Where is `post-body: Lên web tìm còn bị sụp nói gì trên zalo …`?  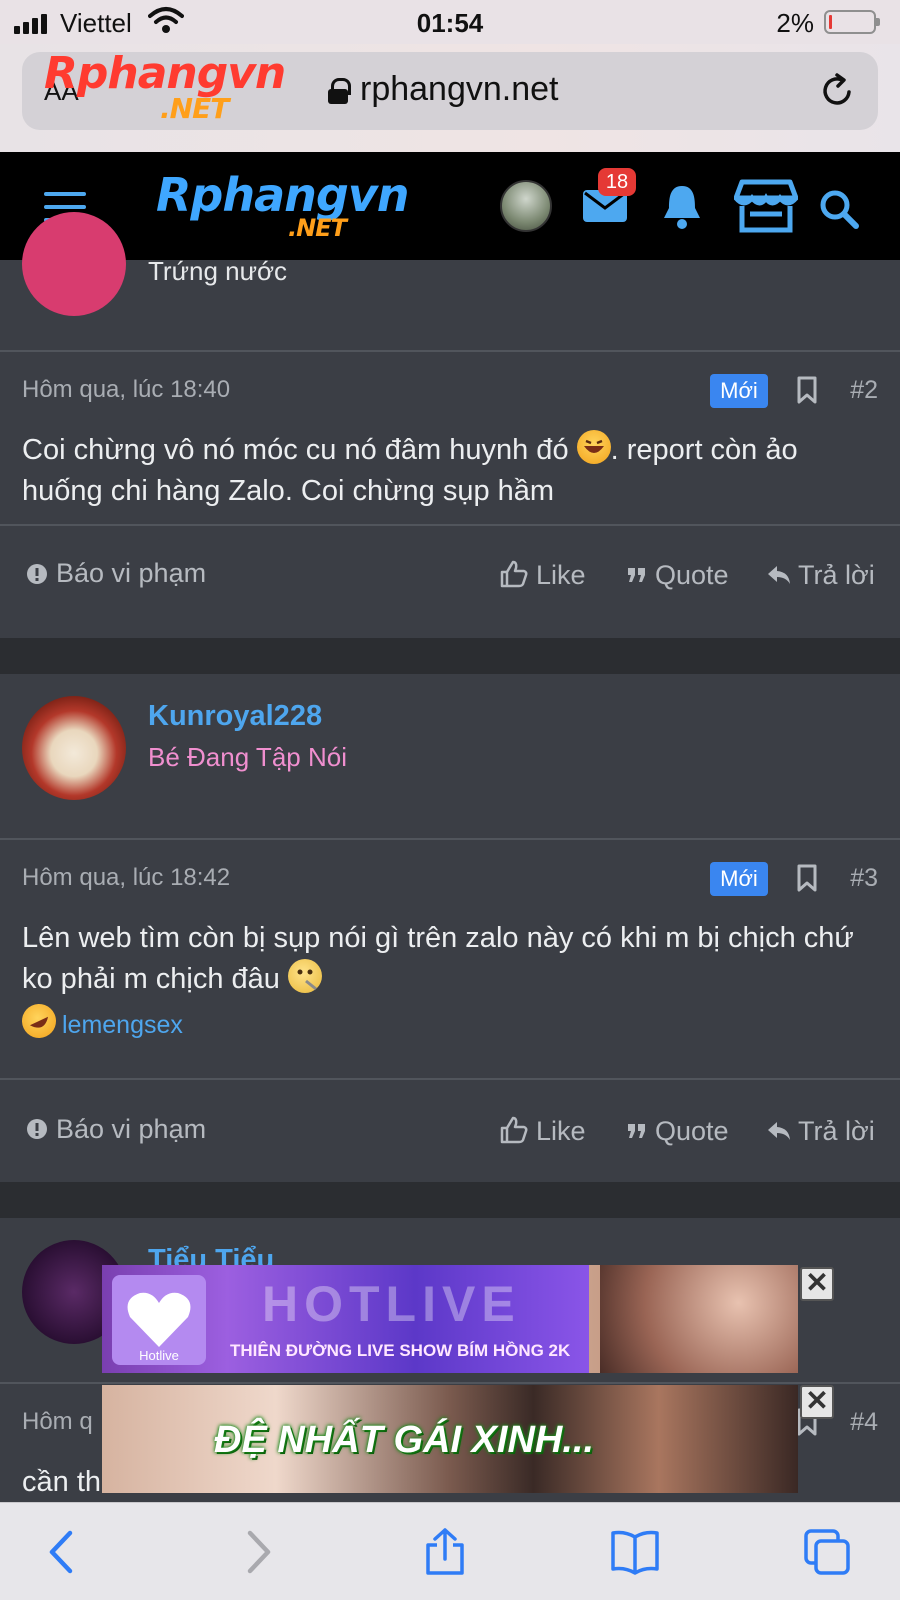
post-body: Lên web tìm còn bị sụp nói gì trên zalo … is located at coordinates (438, 958).